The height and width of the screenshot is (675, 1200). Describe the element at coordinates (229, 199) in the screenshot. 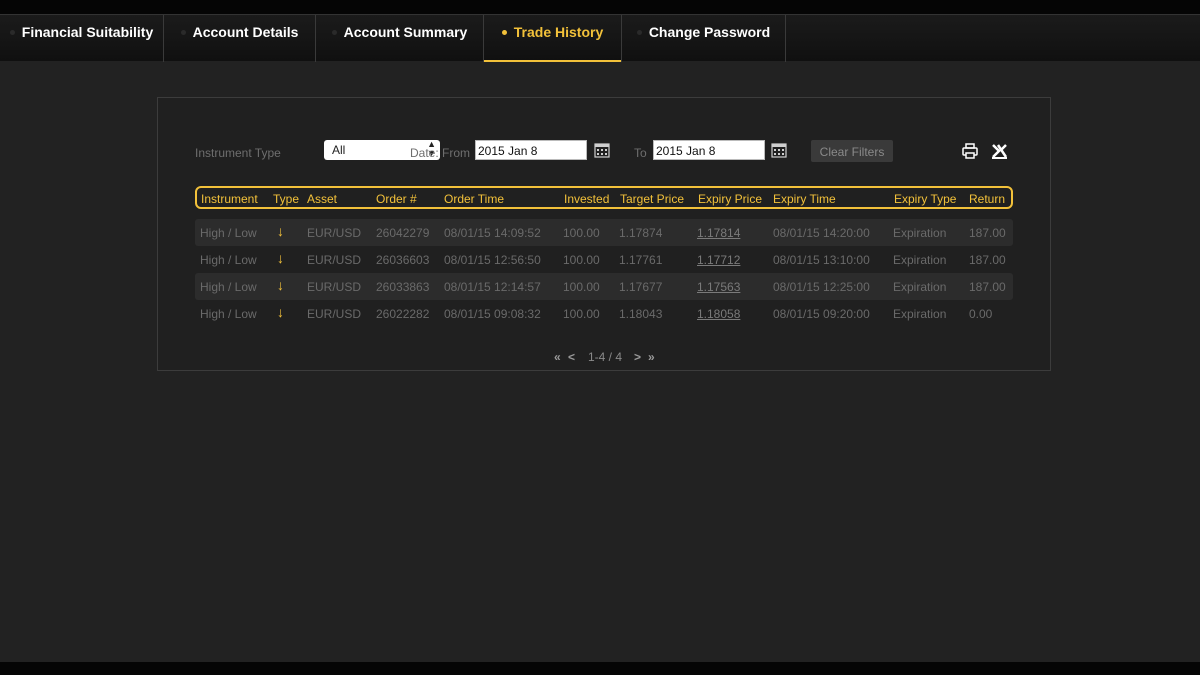

I see `col-instrument: Instrument` at that location.